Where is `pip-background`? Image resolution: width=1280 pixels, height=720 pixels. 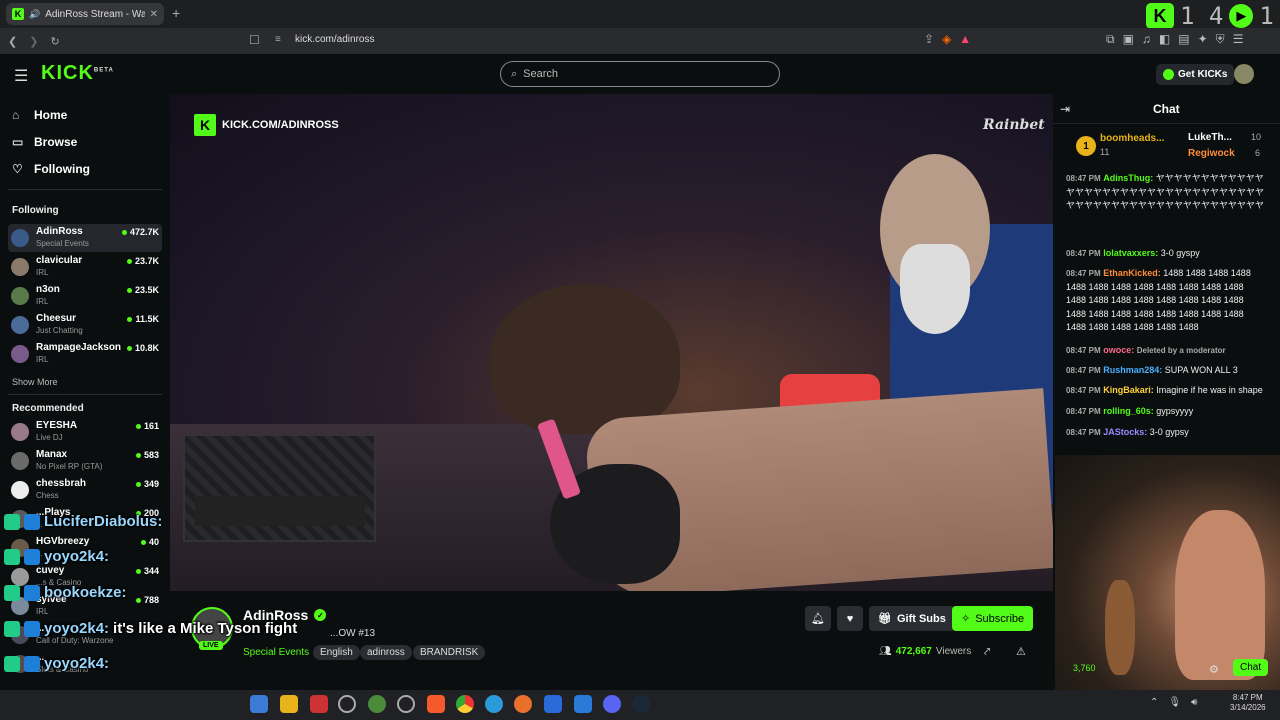
pip-background is located at coordinates (279, 488).